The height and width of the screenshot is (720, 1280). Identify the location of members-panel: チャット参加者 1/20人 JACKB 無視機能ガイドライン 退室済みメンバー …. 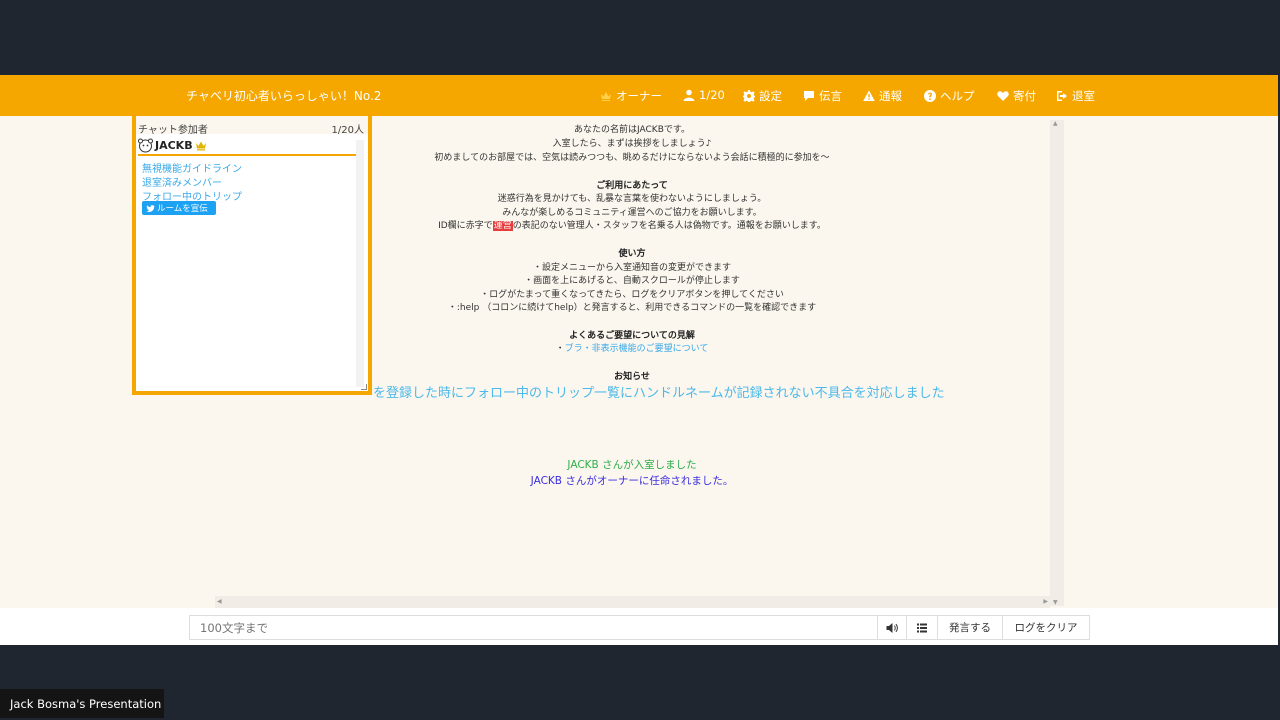
(252, 255).